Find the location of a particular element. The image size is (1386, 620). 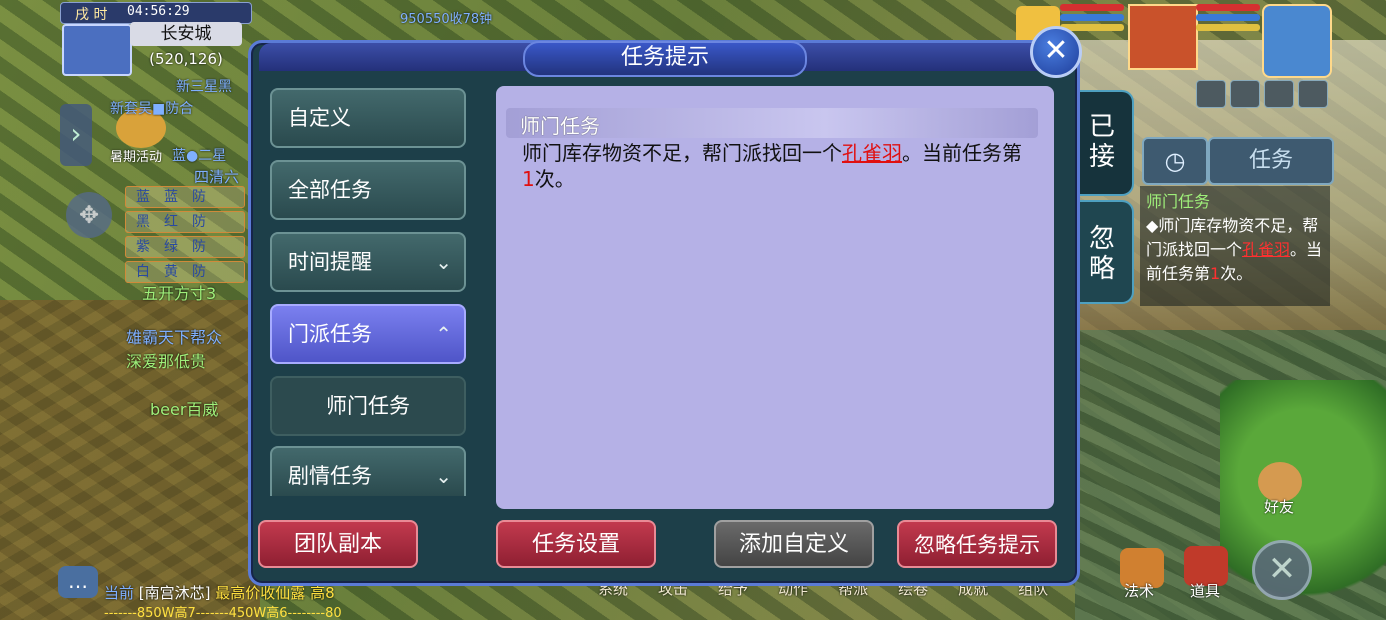

event-label: 暑期活动 is located at coordinates (136, 155).